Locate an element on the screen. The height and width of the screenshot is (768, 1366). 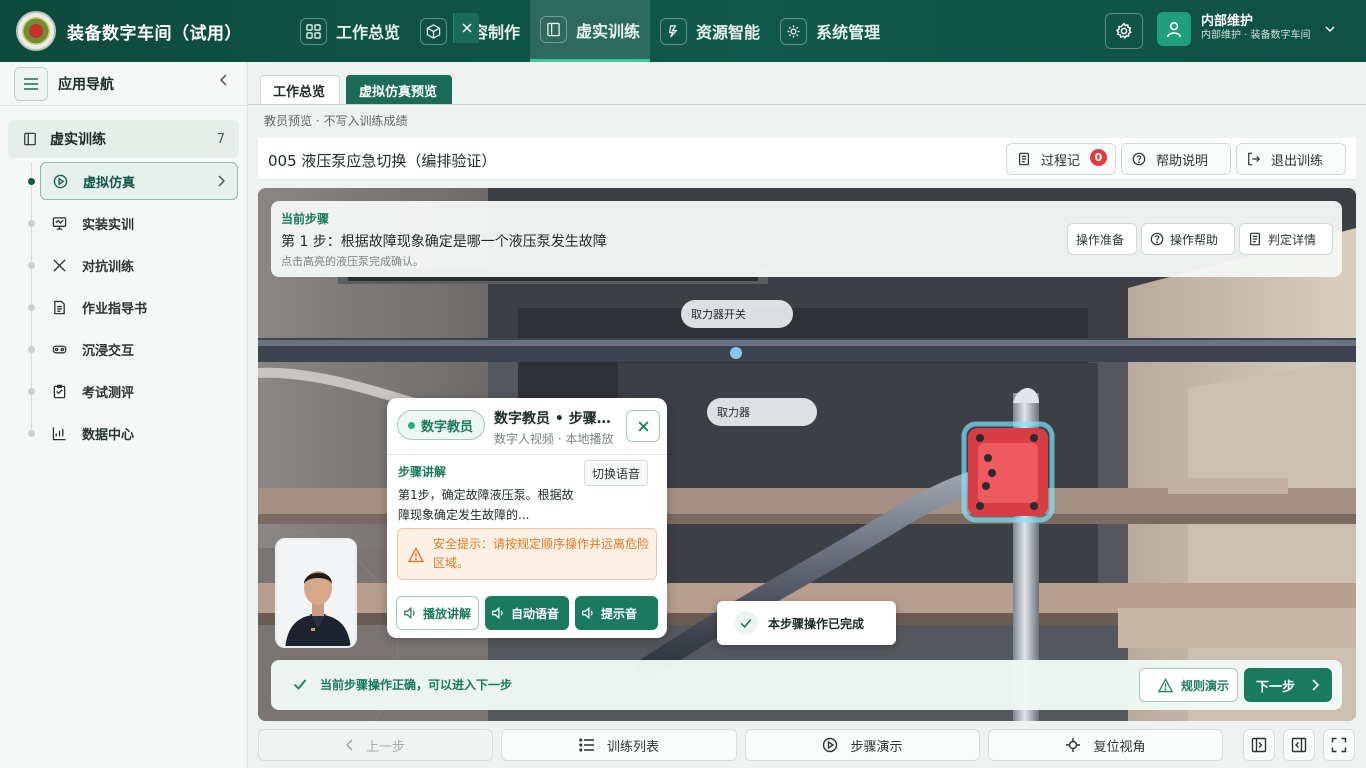
play-circle-icon is located at coordinates (61, 181).